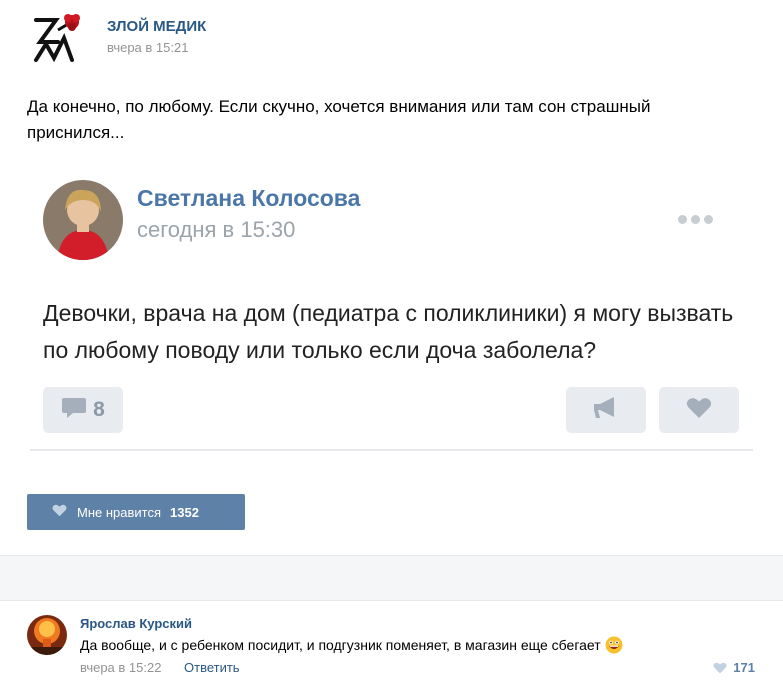 The height and width of the screenshot is (684, 783). I want to click on embedded-divider, so click(391, 450).